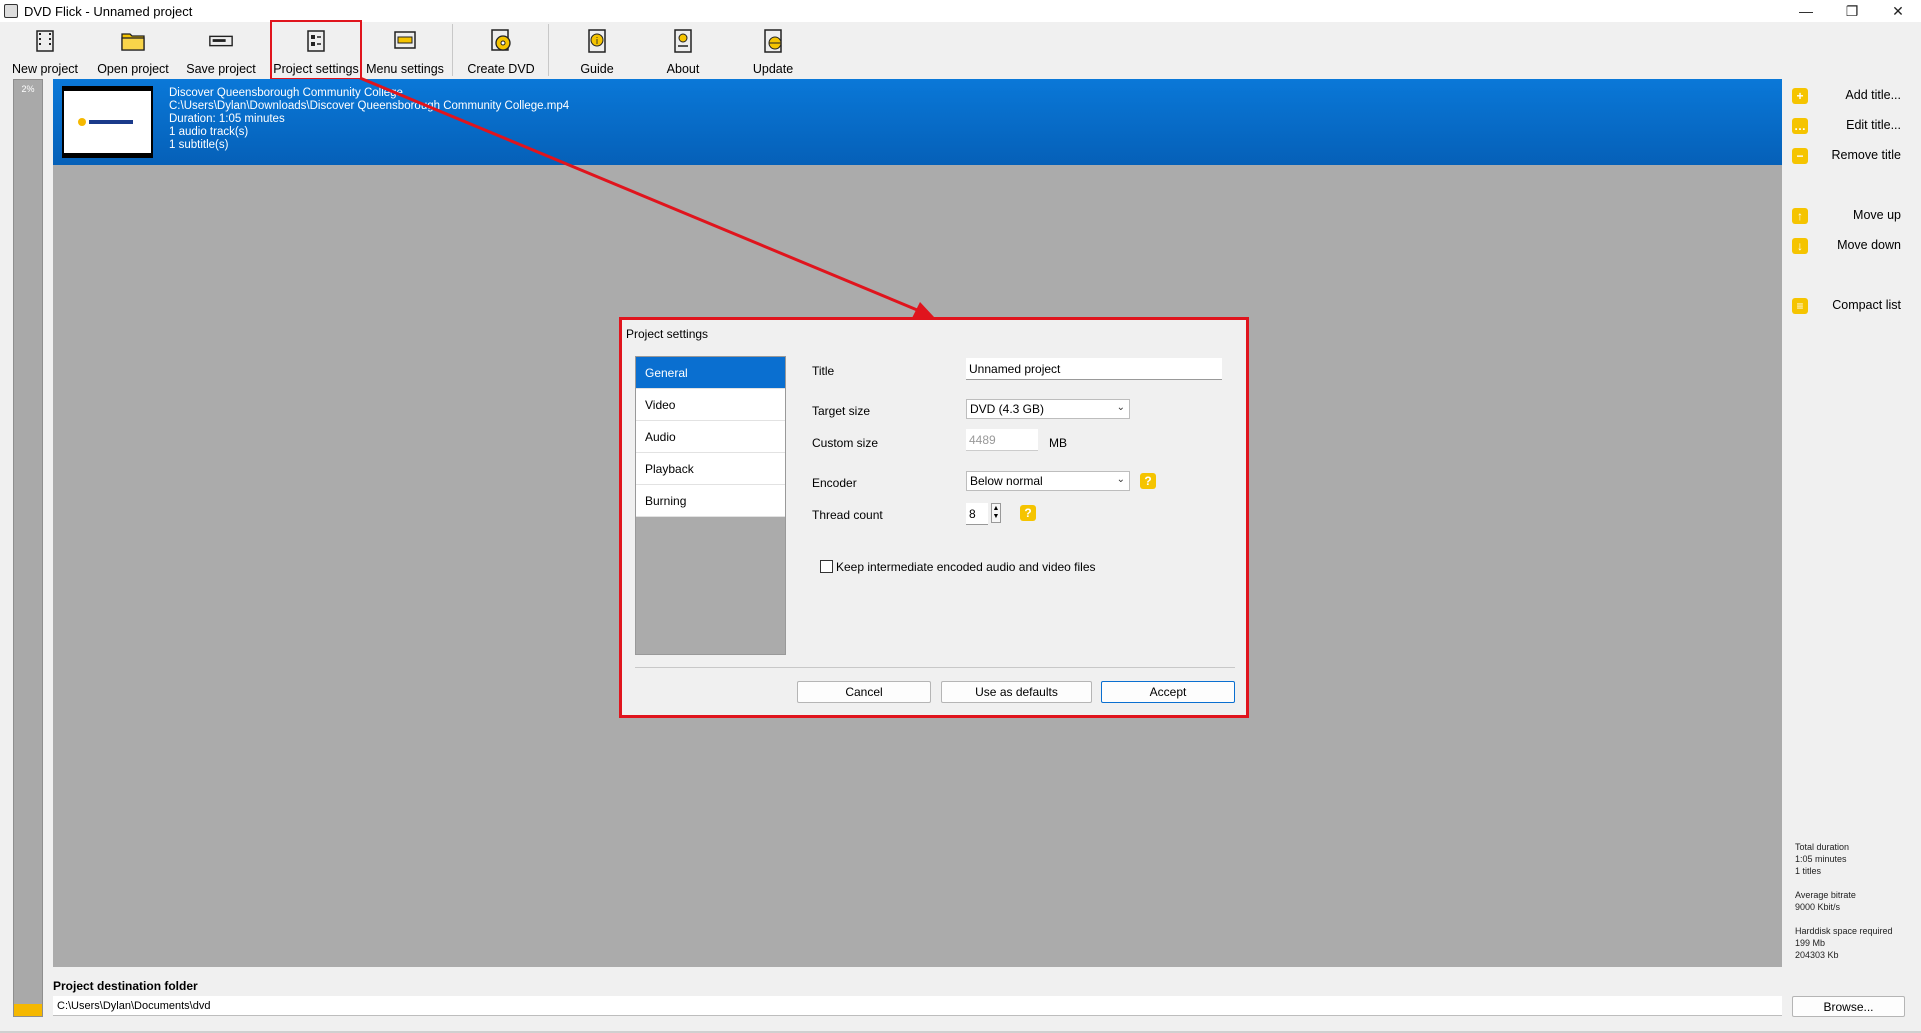  Describe the element at coordinates (996, 509) in the screenshot. I see `chevron-up-icon: ▲` at that location.